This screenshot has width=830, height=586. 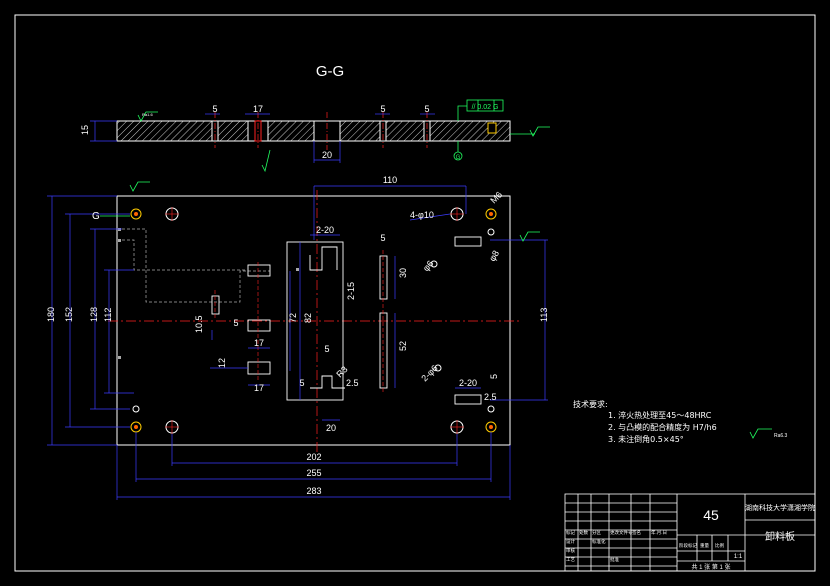 What do you see at coordinates (108, 315) in the screenshot?
I see `dim-height-112: 112` at bounding box center [108, 315].